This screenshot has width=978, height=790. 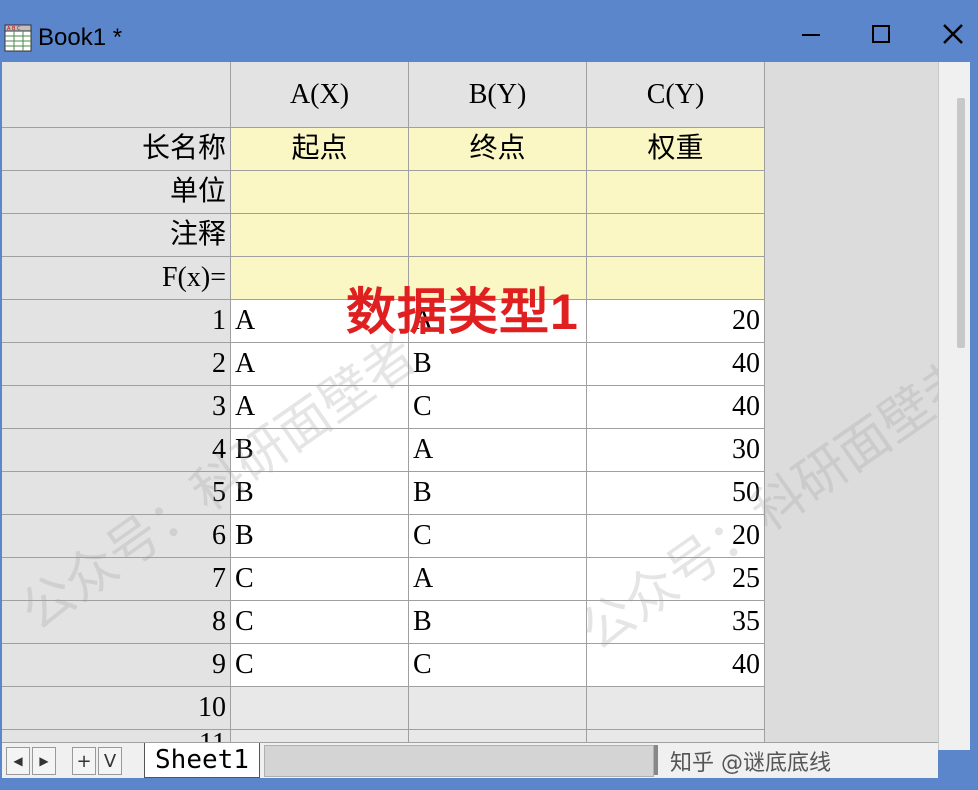 I want to click on chevron-down-icon: V, so click(x=110, y=761).